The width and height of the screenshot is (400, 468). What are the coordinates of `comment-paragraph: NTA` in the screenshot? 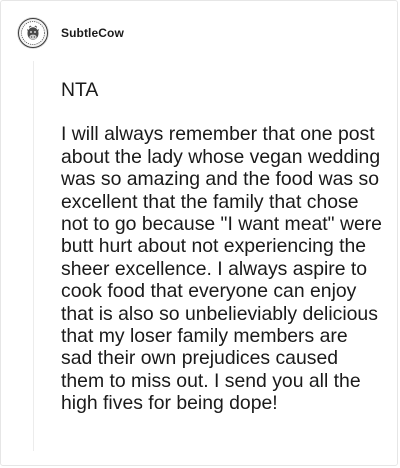 It's located at (80, 90).